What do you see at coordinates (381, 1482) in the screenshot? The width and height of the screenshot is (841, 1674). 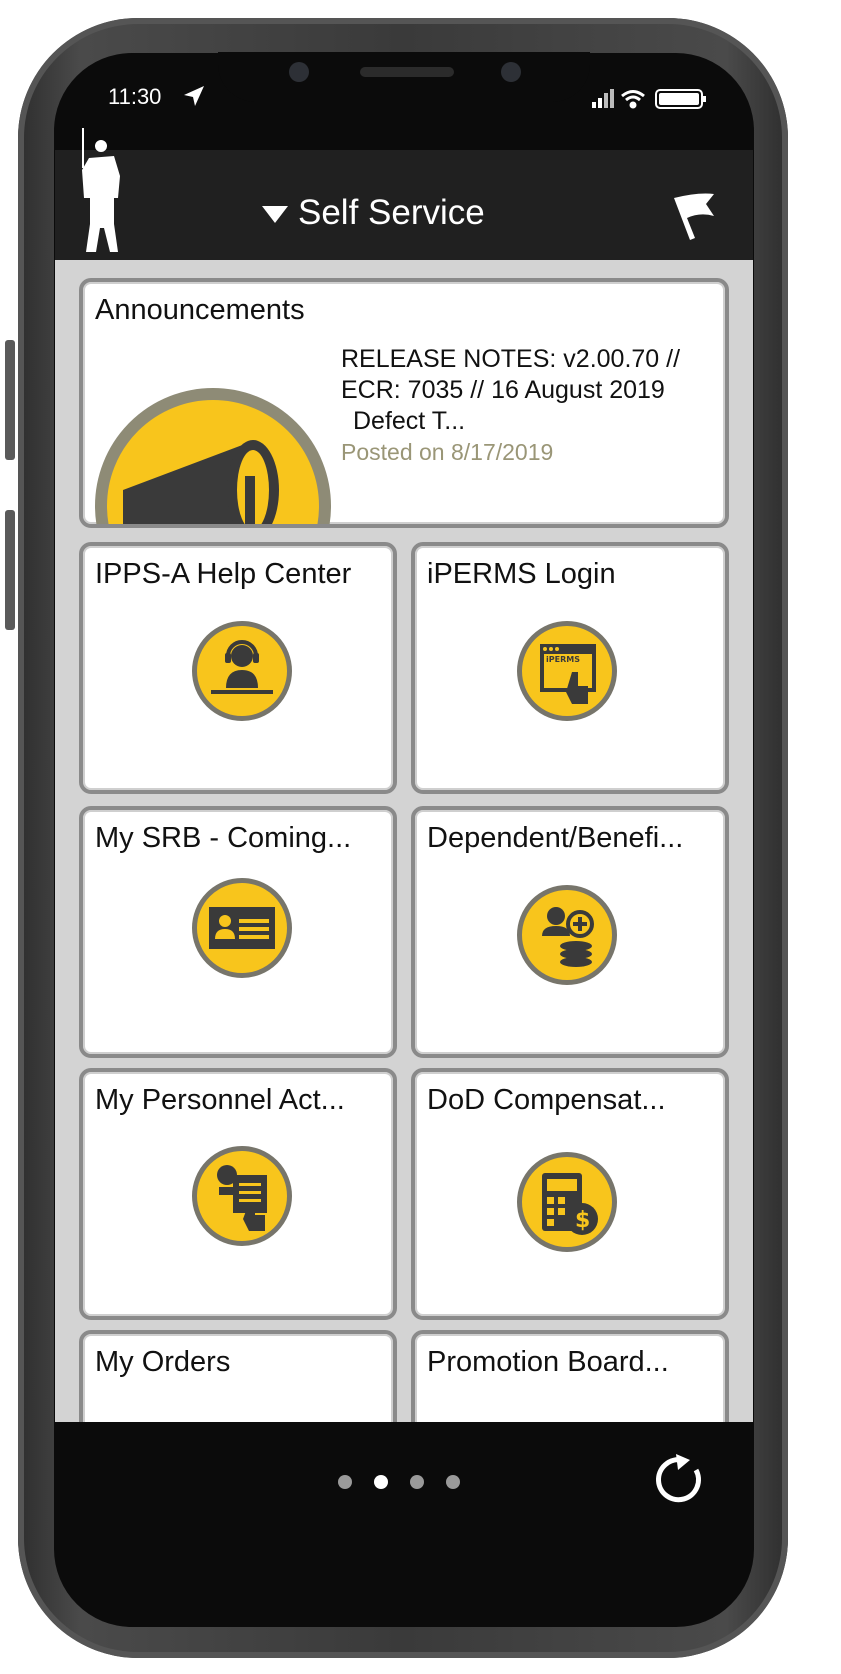 I see `page-dot-2-active` at bounding box center [381, 1482].